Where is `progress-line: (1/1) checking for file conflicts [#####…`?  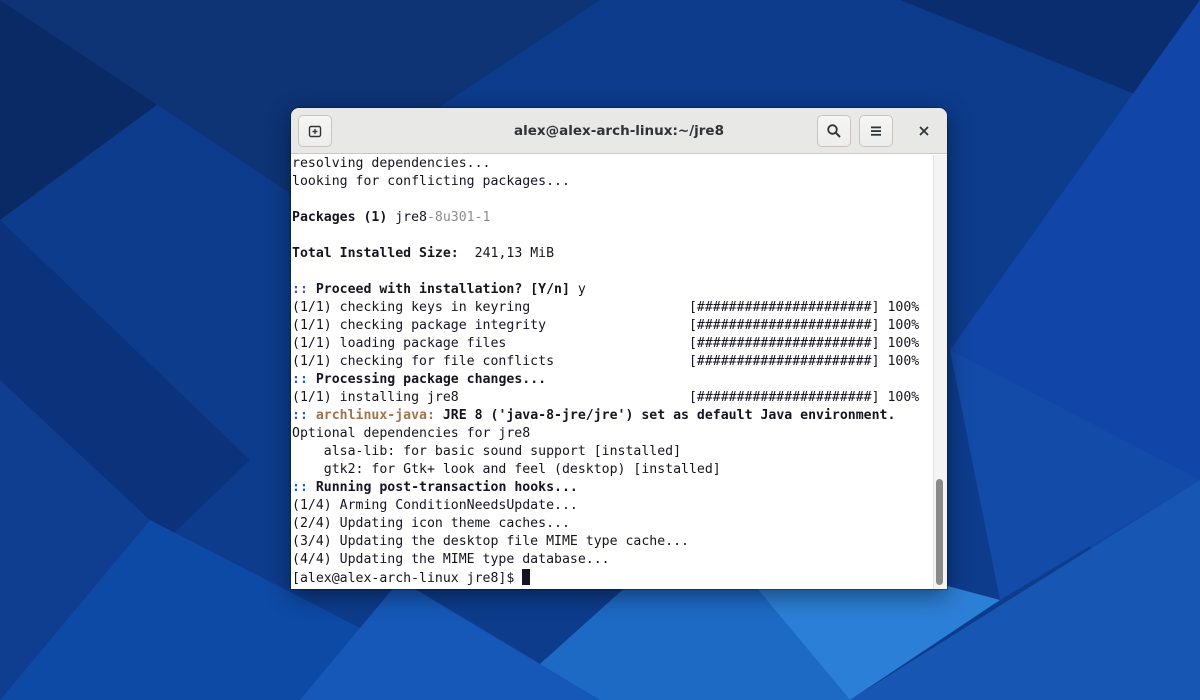
progress-line: (1/1) checking for file conflicts [#####… is located at coordinates (606, 361).